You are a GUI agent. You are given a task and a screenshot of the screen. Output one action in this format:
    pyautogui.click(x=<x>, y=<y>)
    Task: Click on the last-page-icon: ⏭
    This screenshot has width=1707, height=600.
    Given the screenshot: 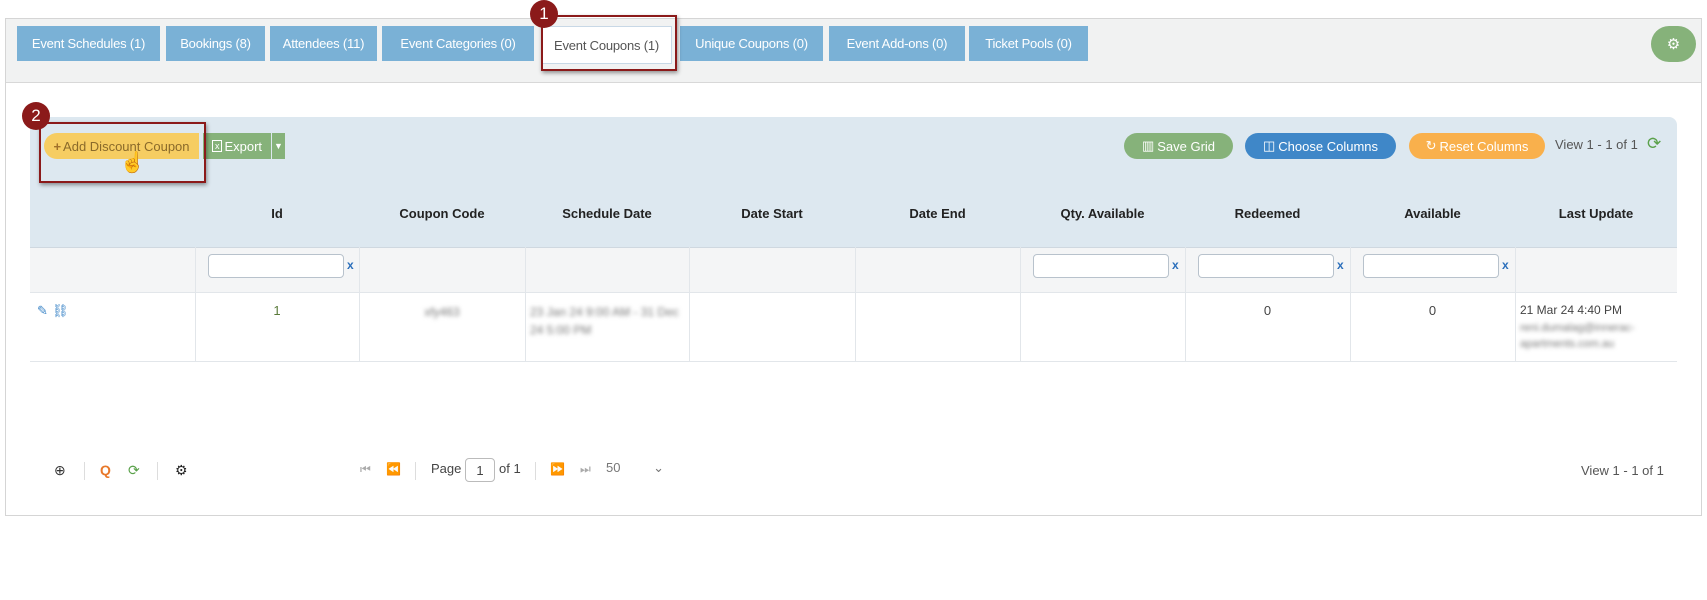 What is the action you would take?
    pyautogui.click(x=585, y=469)
    